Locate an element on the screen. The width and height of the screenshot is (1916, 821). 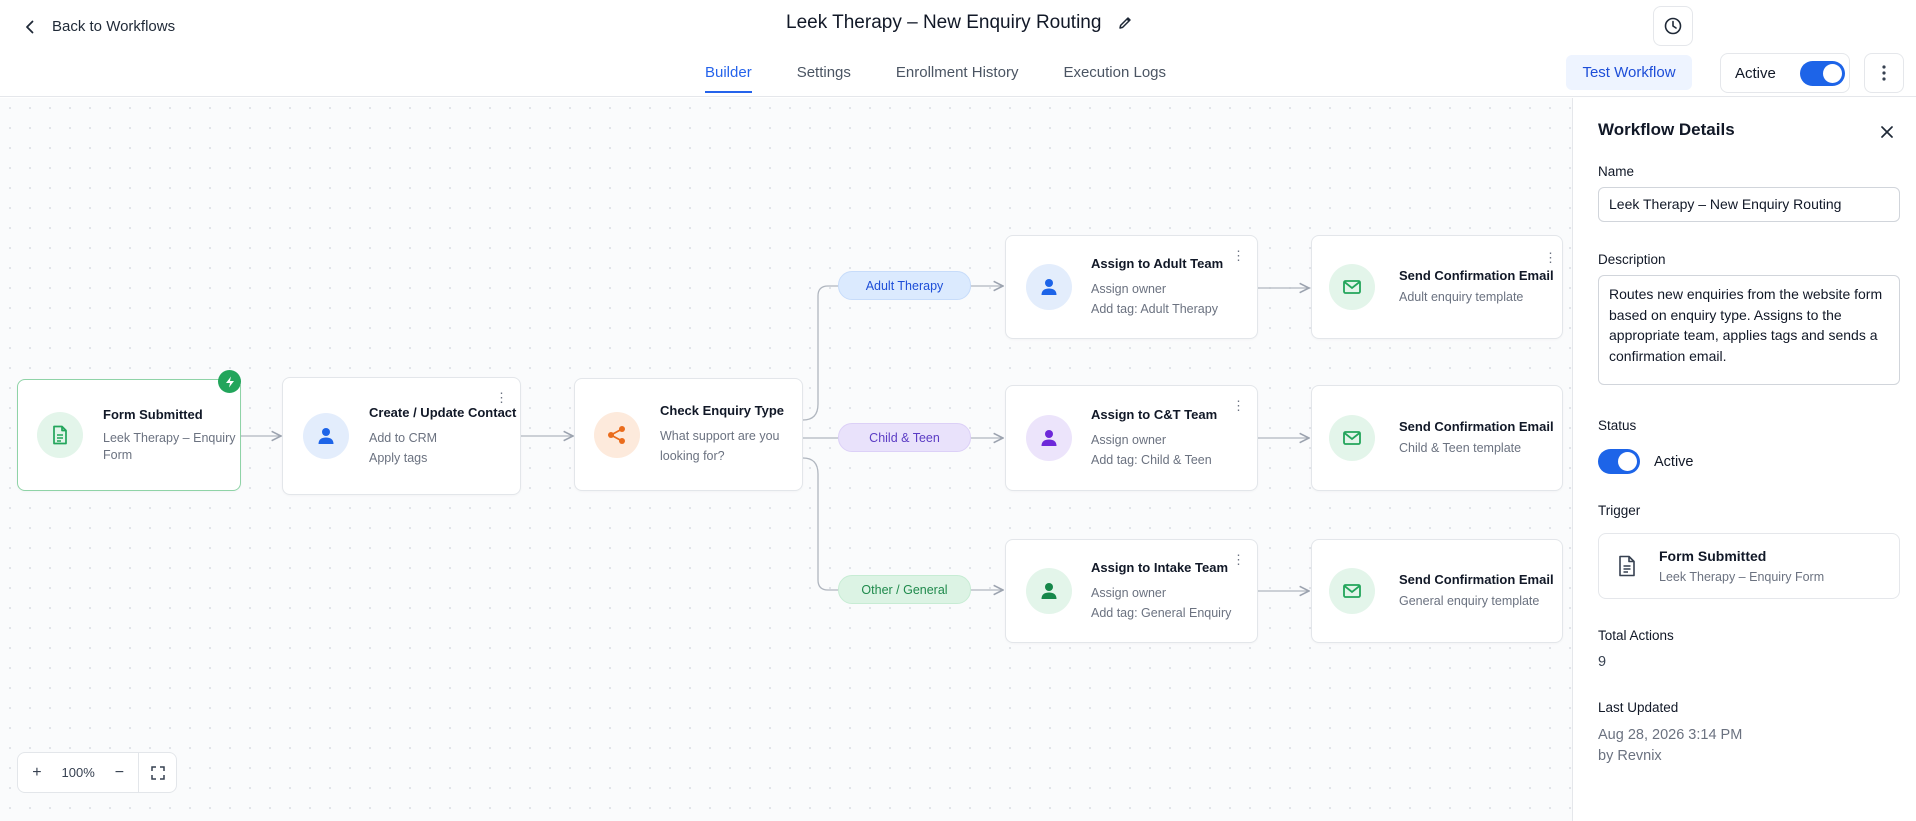
node-subtitle: What support are you looking for? is located at coordinates (722, 446).